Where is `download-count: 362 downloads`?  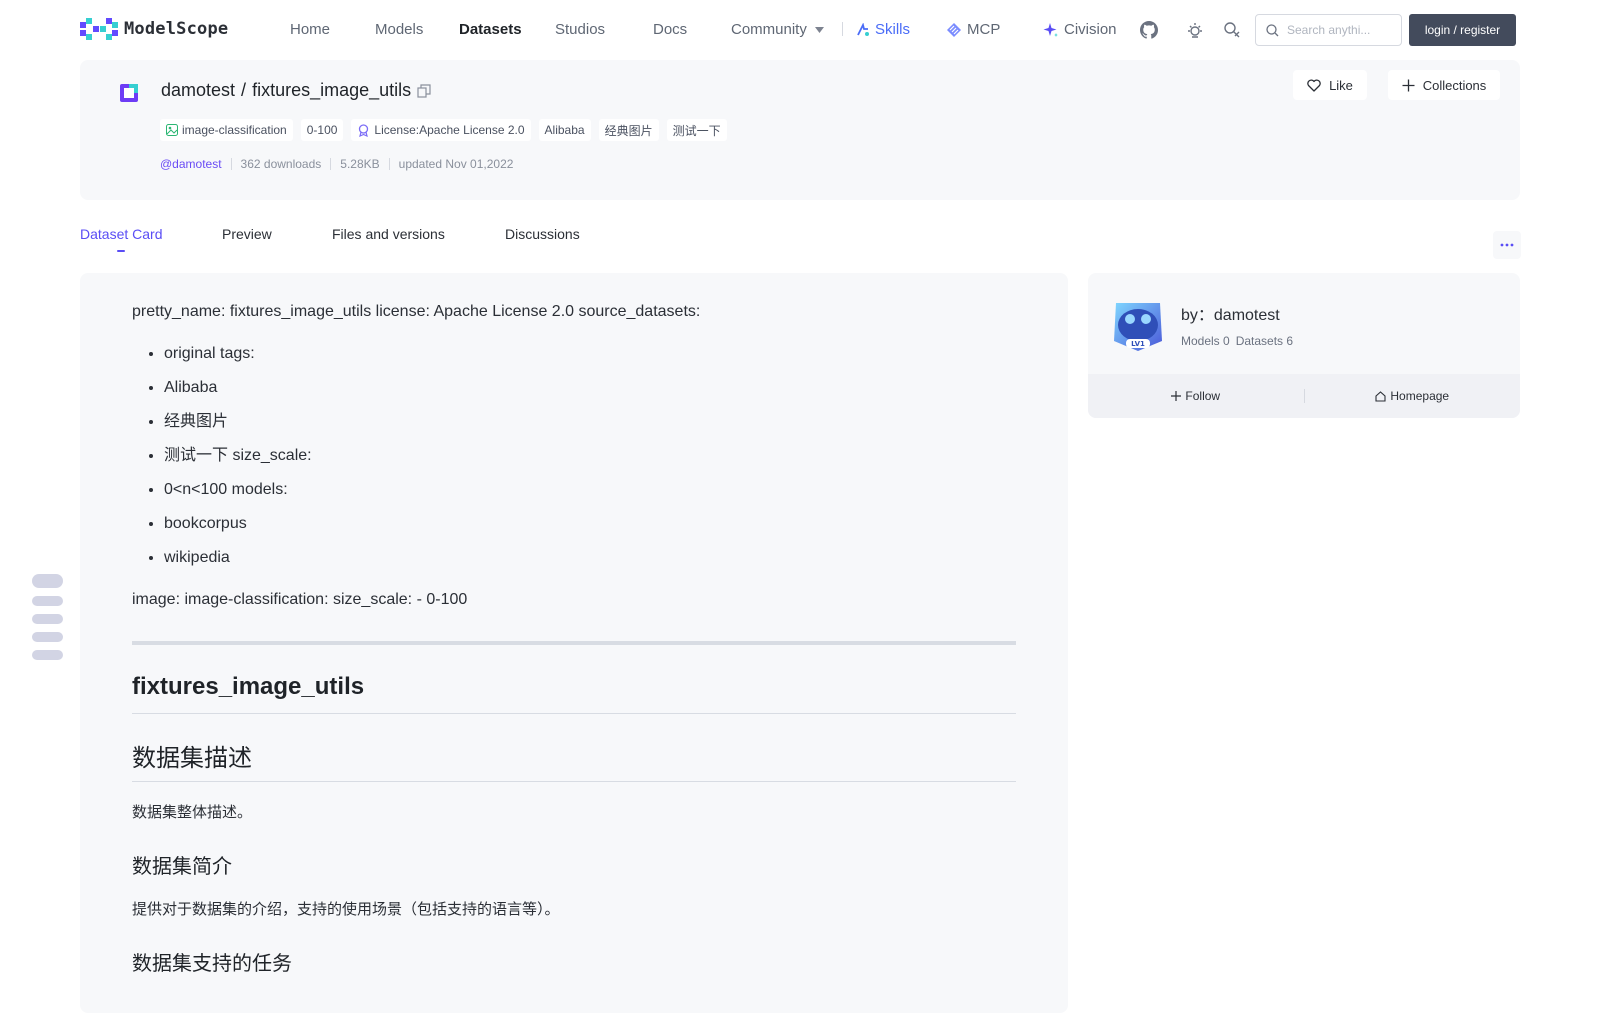
download-count: 362 downloads is located at coordinates (281, 164).